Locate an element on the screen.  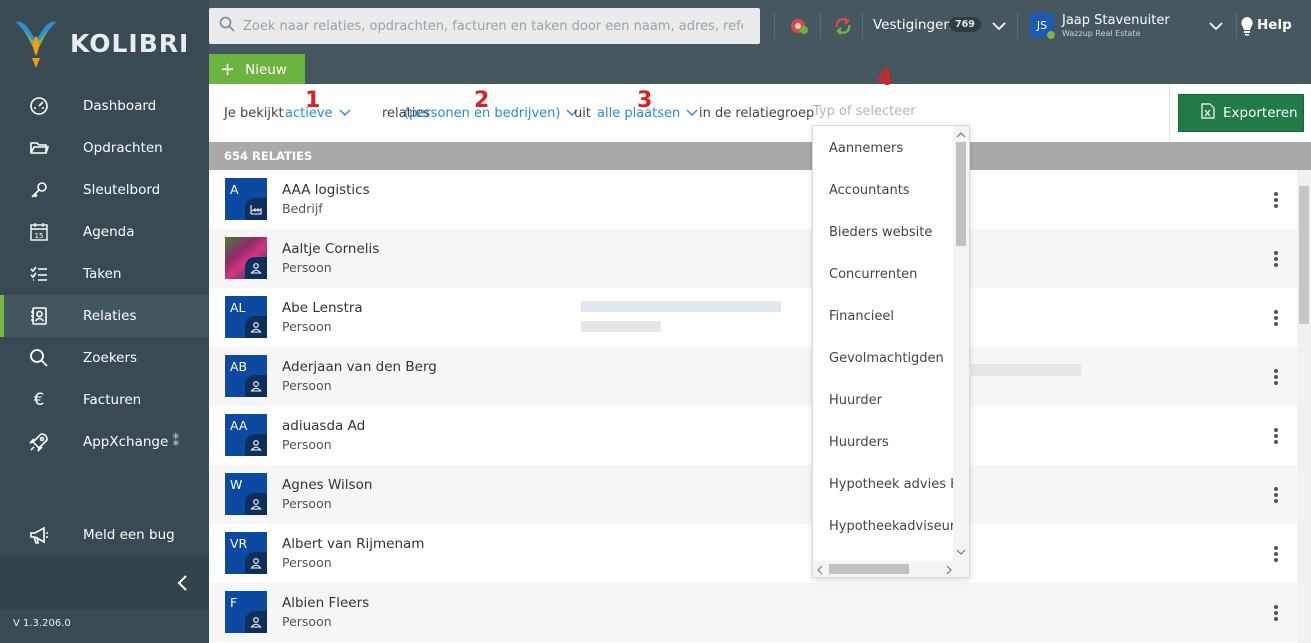
relation-name: Albien Fleers is located at coordinates (325, 603).